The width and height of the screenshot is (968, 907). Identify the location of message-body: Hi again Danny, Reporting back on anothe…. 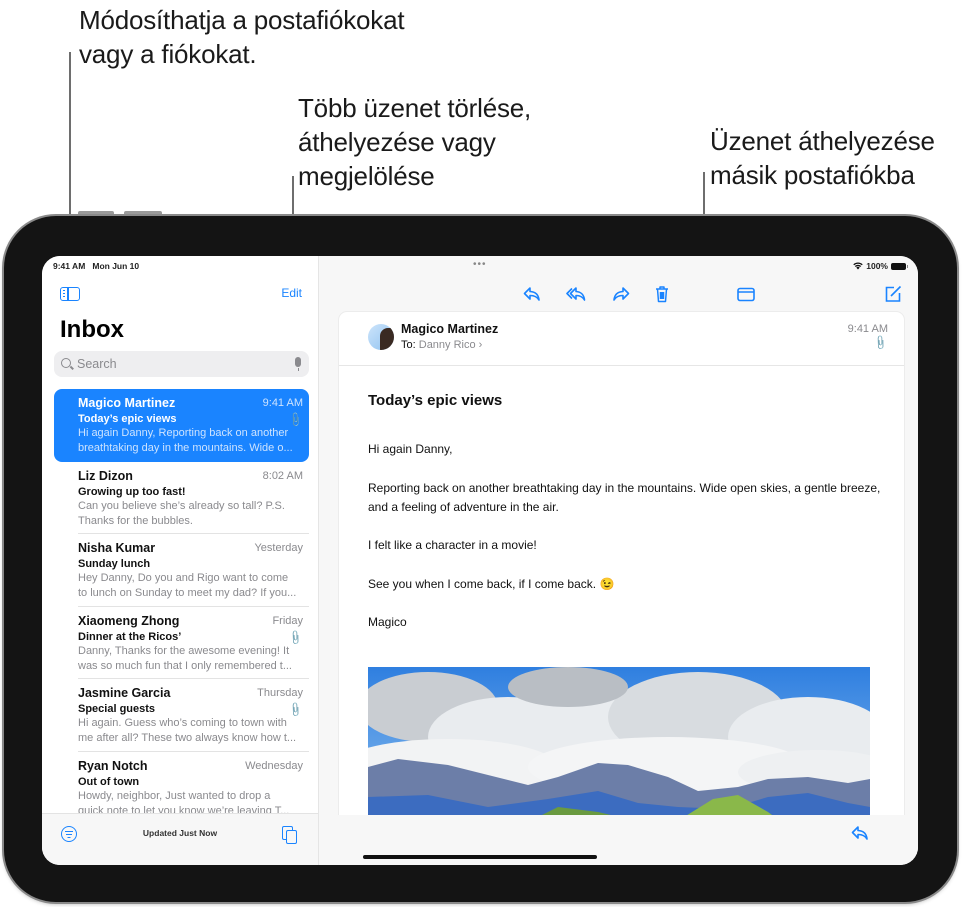
(625, 546).